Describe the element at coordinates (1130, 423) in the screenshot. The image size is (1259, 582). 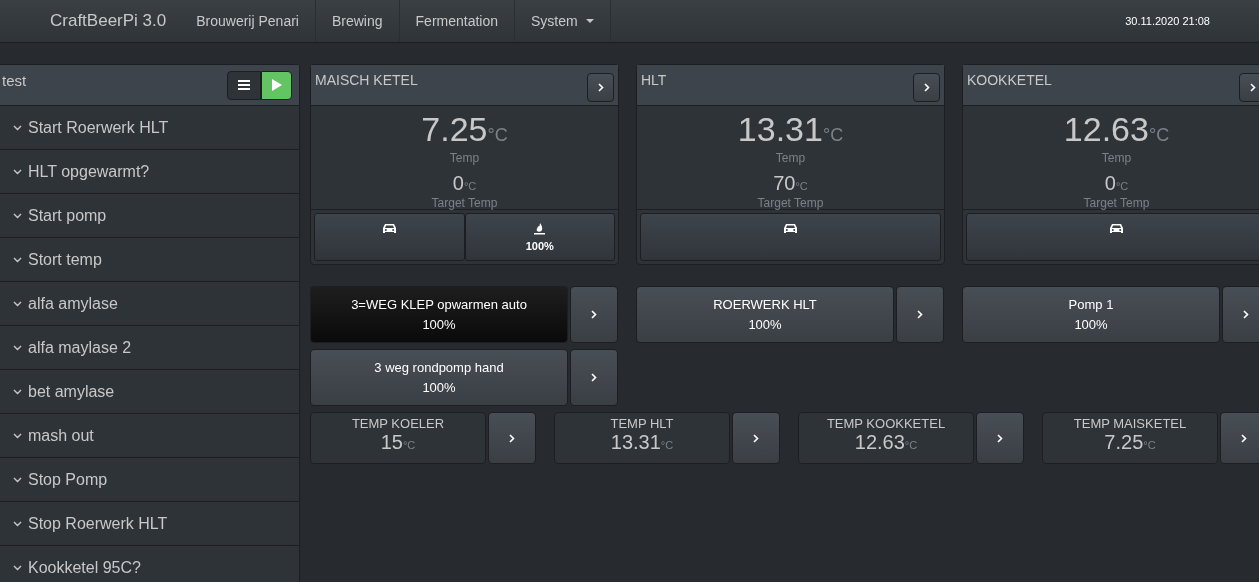
I see `sensor-name: TEMP MAISKETEL` at that location.